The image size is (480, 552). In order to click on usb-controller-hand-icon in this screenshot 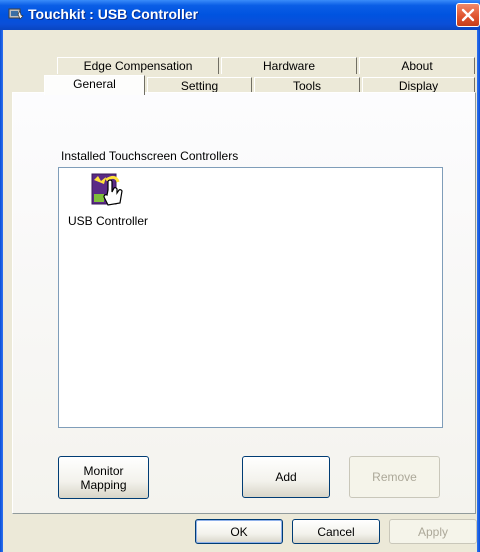, I will do `click(108, 192)`.